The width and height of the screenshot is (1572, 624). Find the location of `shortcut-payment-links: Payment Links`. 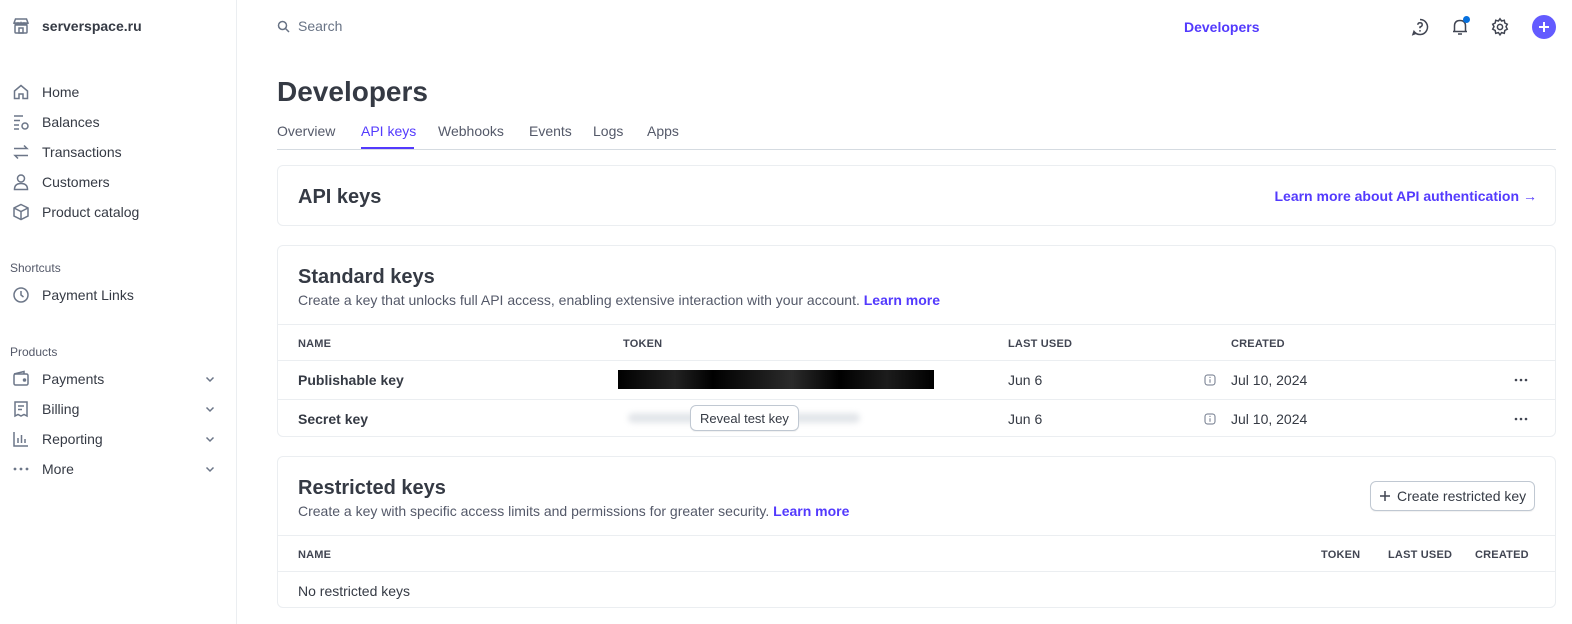

shortcut-payment-links: Payment Links is located at coordinates (114, 295).